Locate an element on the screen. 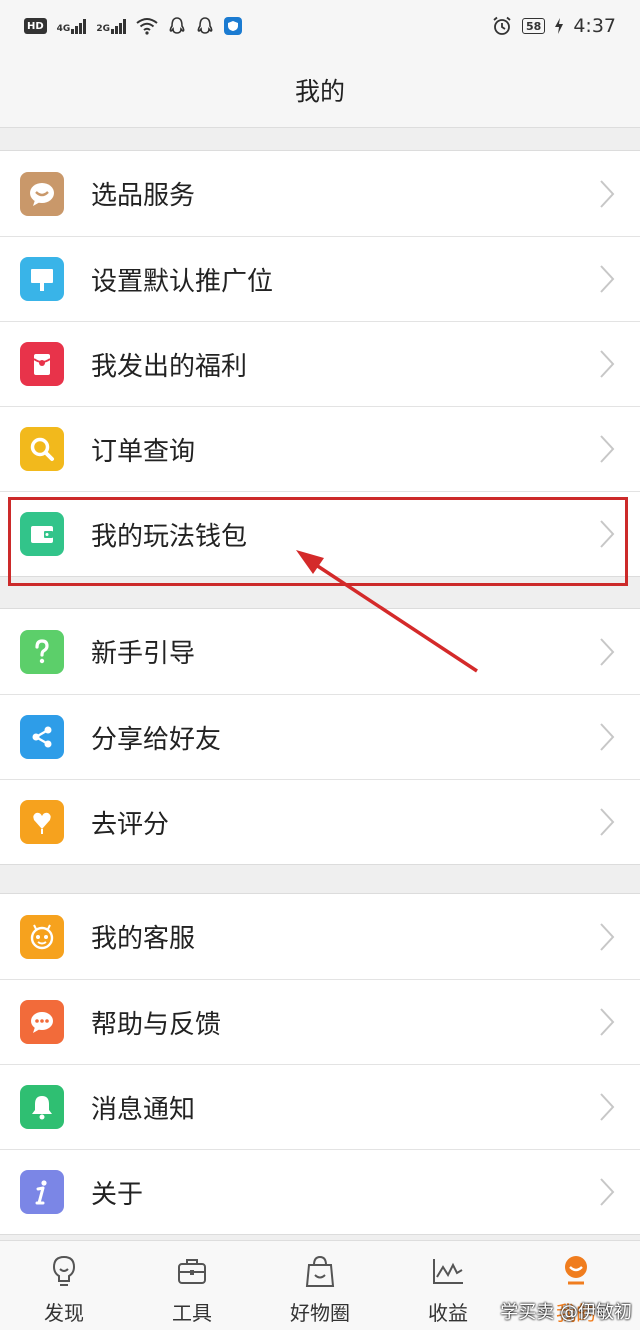 This screenshot has width=640, height=1330. magnifier-icon is located at coordinates (42, 449).